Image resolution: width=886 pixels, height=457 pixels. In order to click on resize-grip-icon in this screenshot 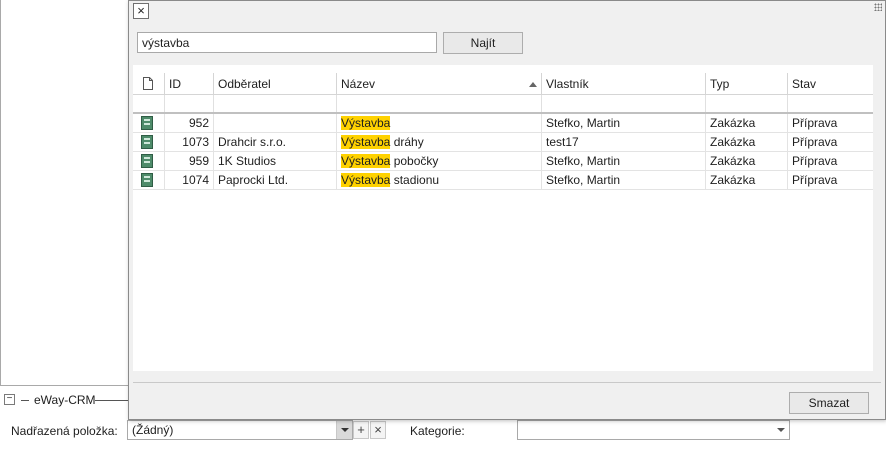, I will do `click(878, 7)`.